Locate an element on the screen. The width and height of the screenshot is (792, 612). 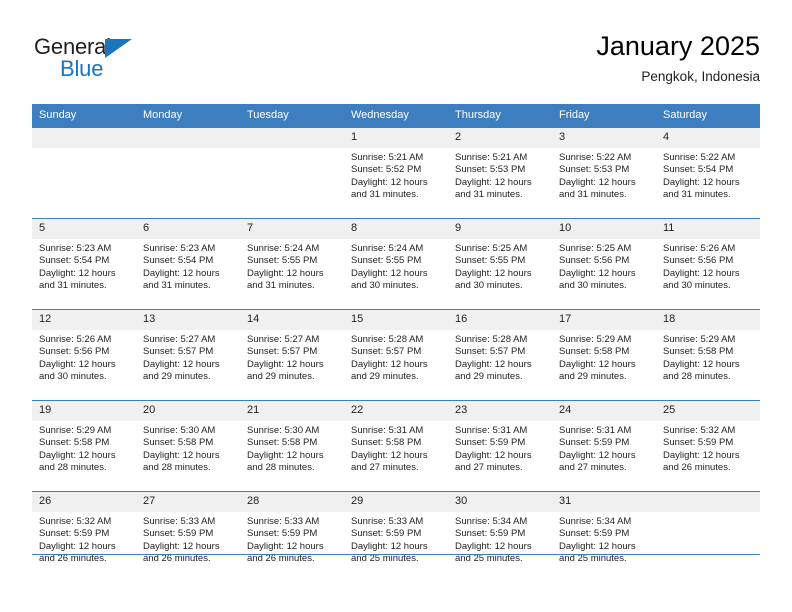
day-number: 15 is located at coordinates (396, 320).